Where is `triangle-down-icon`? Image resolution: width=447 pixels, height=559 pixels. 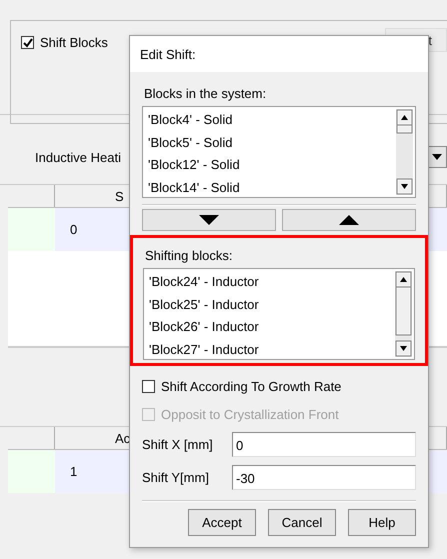 triangle-down-icon is located at coordinates (209, 220).